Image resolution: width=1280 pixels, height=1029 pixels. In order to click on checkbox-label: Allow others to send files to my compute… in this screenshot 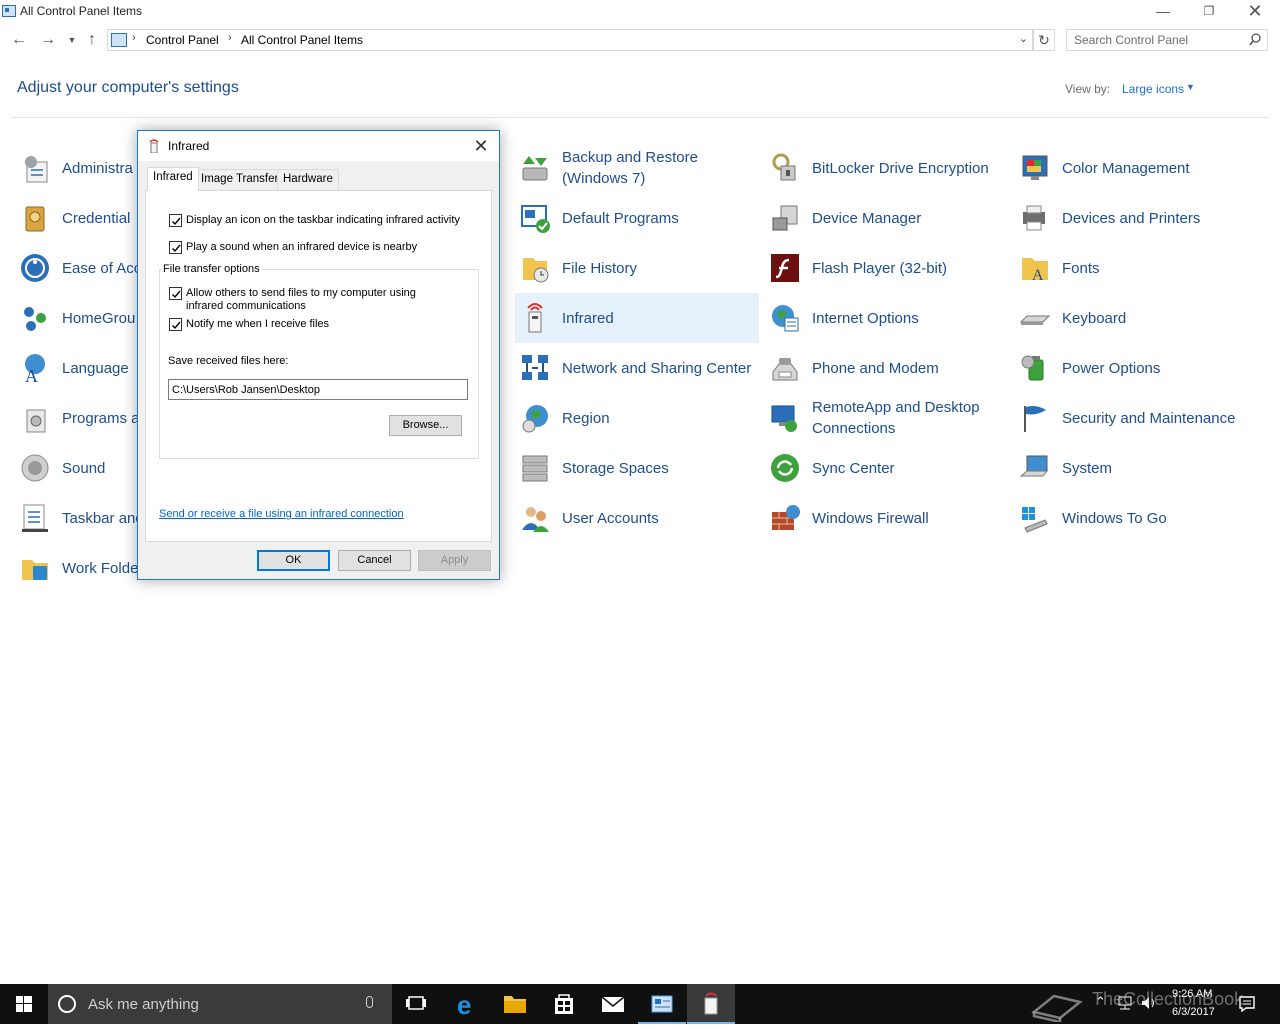, I will do `click(301, 299)`.